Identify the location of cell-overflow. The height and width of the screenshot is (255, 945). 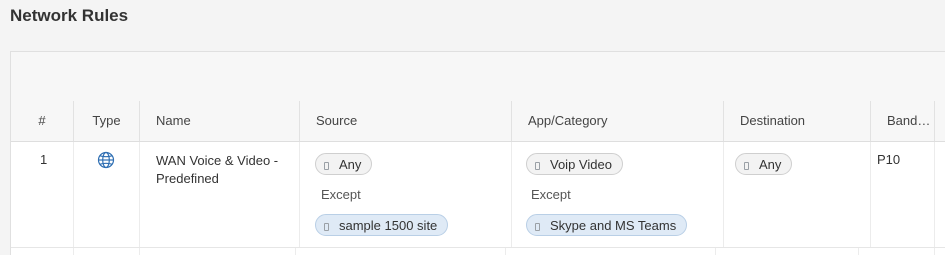
(940, 194).